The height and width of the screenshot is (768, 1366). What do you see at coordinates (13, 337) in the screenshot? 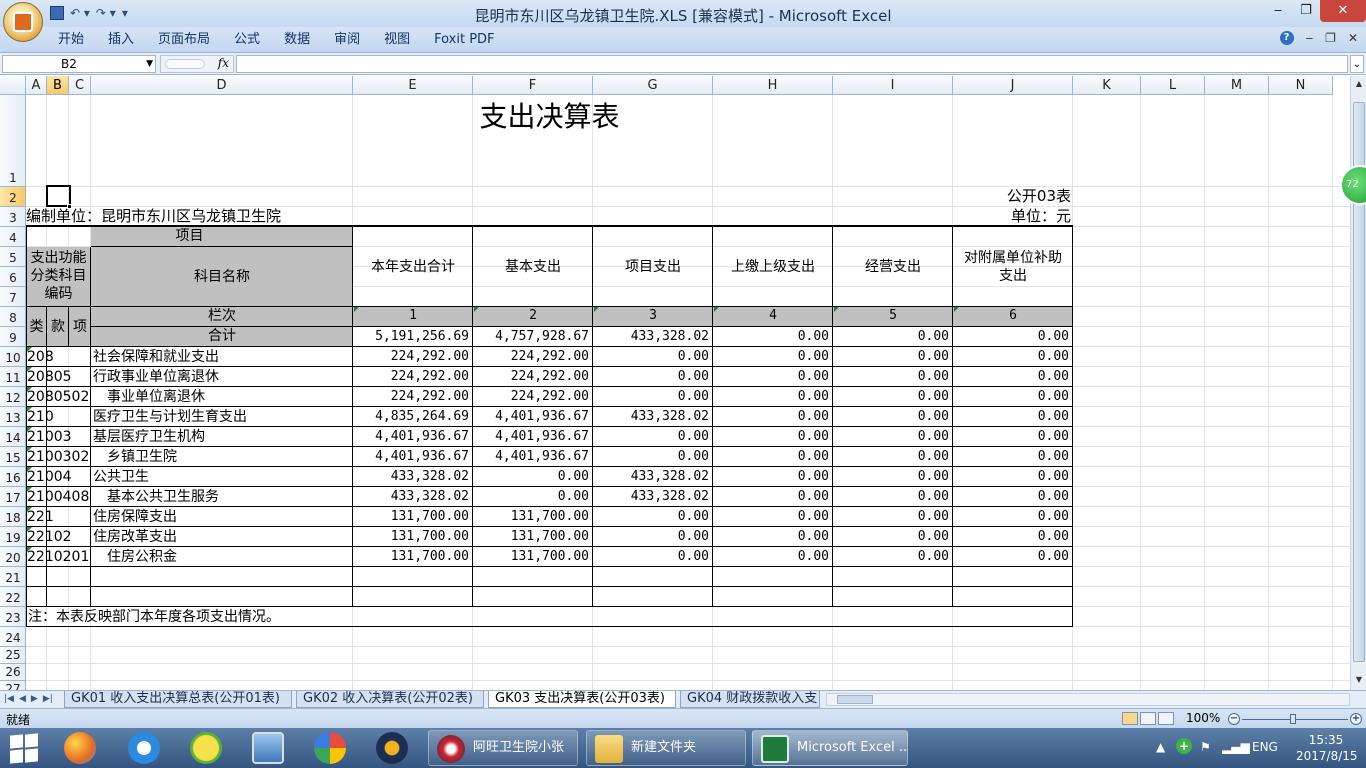
I see `row-header-9: 9` at bounding box center [13, 337].